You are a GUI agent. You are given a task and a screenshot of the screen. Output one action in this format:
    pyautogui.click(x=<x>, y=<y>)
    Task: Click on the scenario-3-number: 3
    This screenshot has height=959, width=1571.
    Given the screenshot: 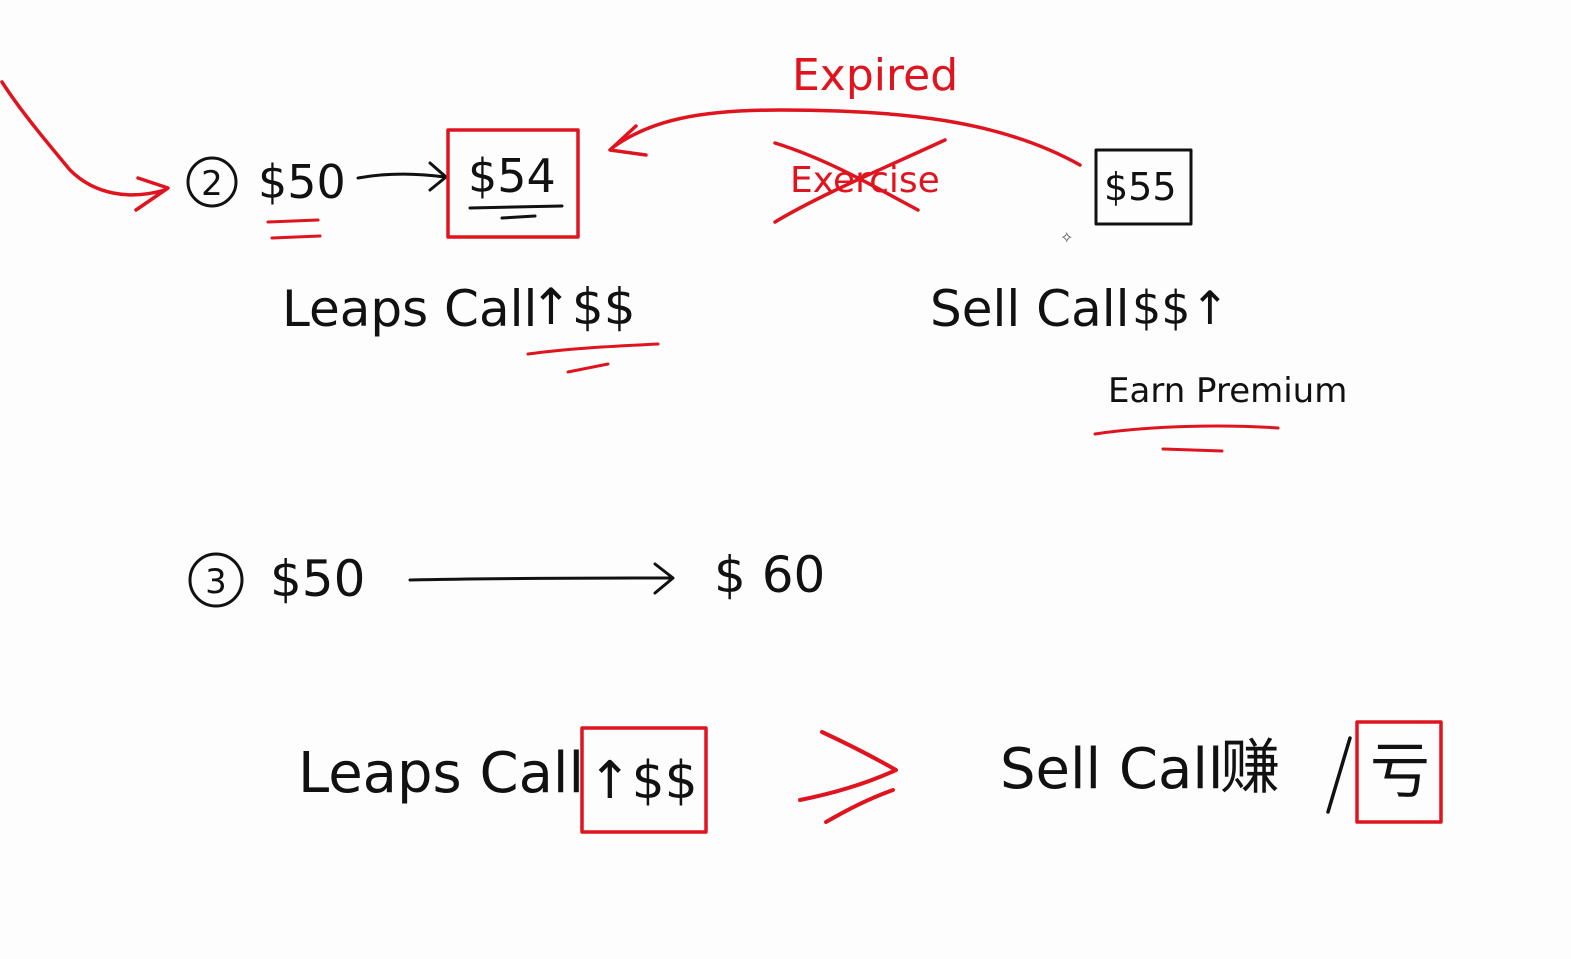 What is the action you would take?
    pyautogui.click(x=216, y=582)
    